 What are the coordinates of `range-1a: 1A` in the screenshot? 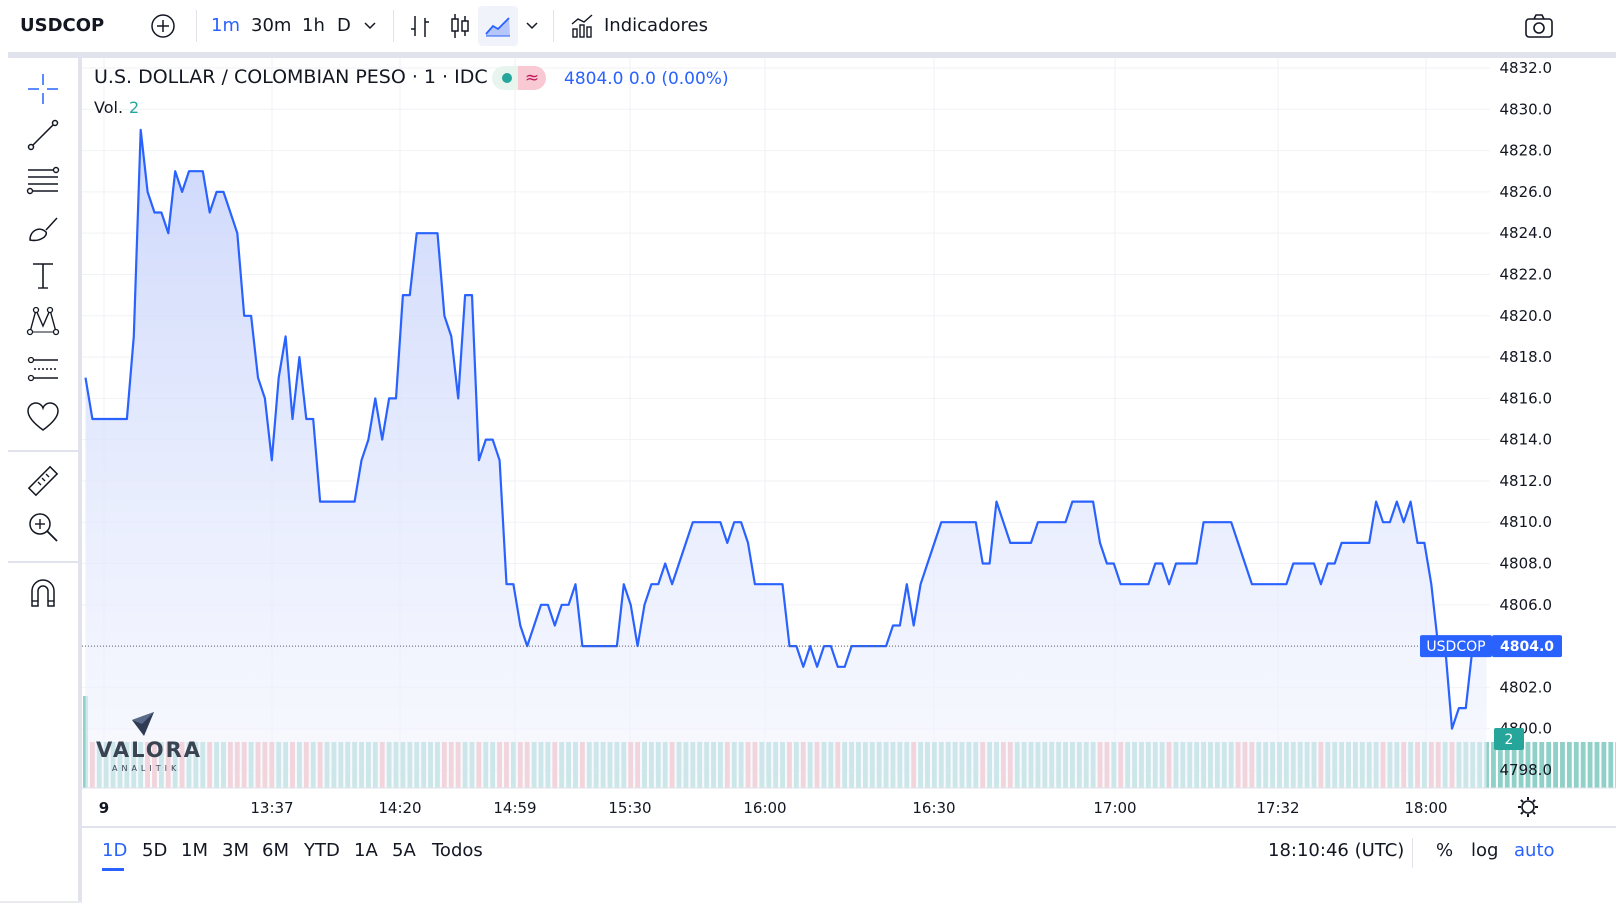 It's located at (366, 850).